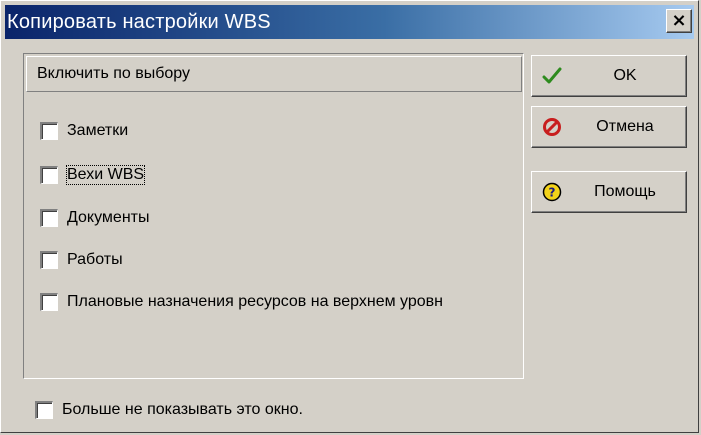  What do you see at coordinates (105, 175) in the screenshot?
I see `wbs-milestones-label: Вехи WBS` at bounding box center [105, 175].